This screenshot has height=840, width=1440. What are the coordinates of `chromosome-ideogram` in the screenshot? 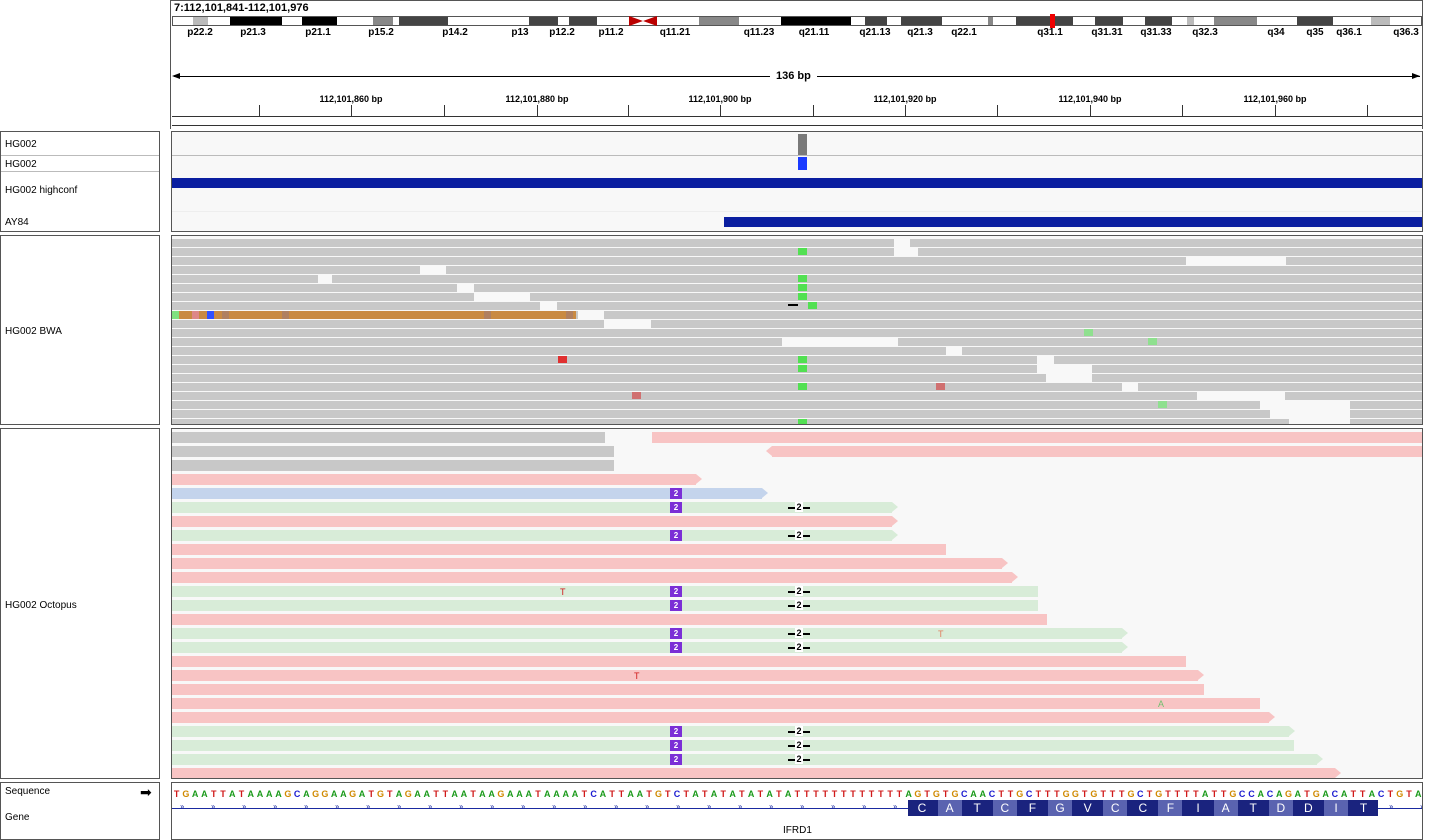 It's located at (797, 21).